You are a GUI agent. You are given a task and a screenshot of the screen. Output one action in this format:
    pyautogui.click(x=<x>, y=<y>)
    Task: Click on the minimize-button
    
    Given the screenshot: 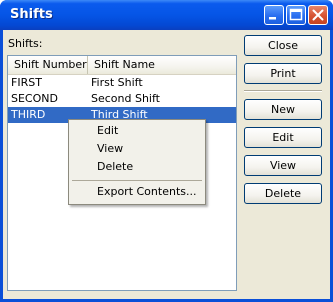 What is the action you would take?
    pyautogui.click(x=274, y=15)
    